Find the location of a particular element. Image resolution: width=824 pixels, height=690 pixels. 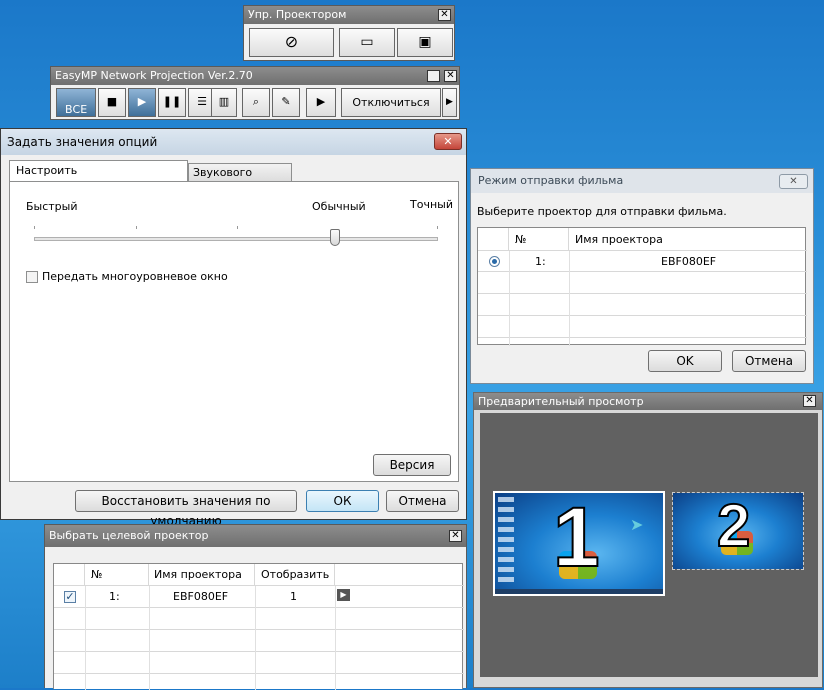

computer-port-icon: ▭ is located at coordinates (367, 42).